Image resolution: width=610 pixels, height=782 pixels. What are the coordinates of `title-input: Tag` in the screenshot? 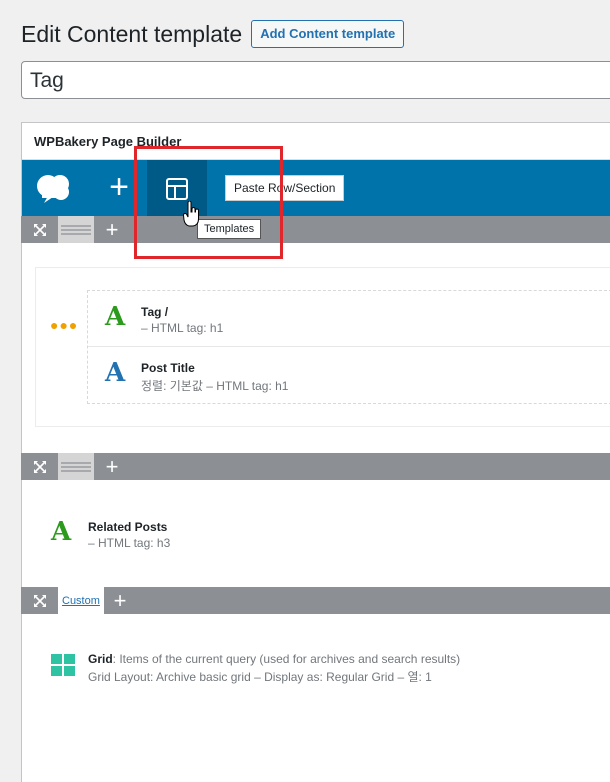 It's located at (315, 80).